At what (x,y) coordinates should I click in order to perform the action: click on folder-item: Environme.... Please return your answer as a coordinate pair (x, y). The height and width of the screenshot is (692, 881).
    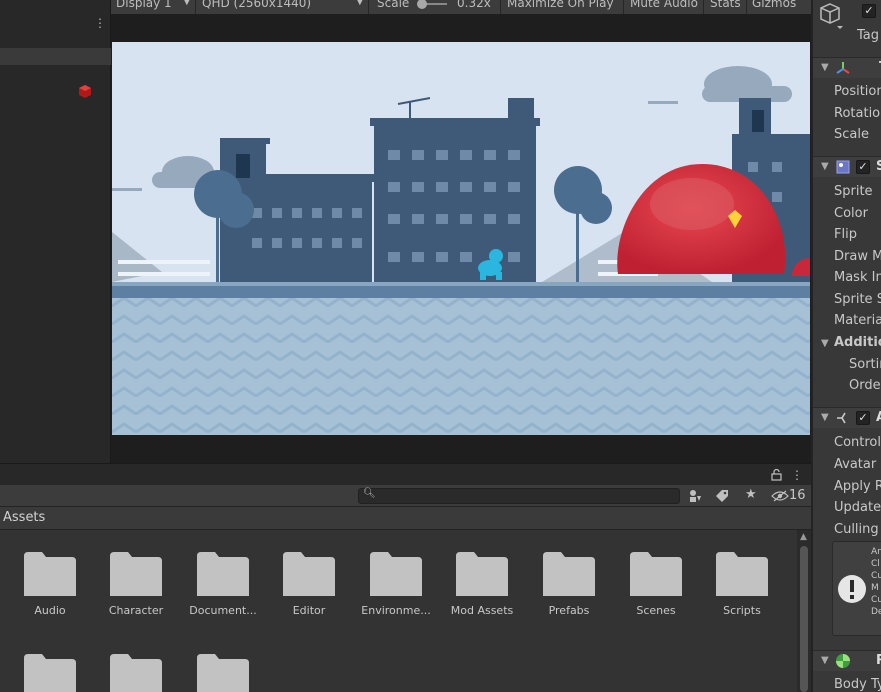
    Looking at the image, I should click on (396, 584).